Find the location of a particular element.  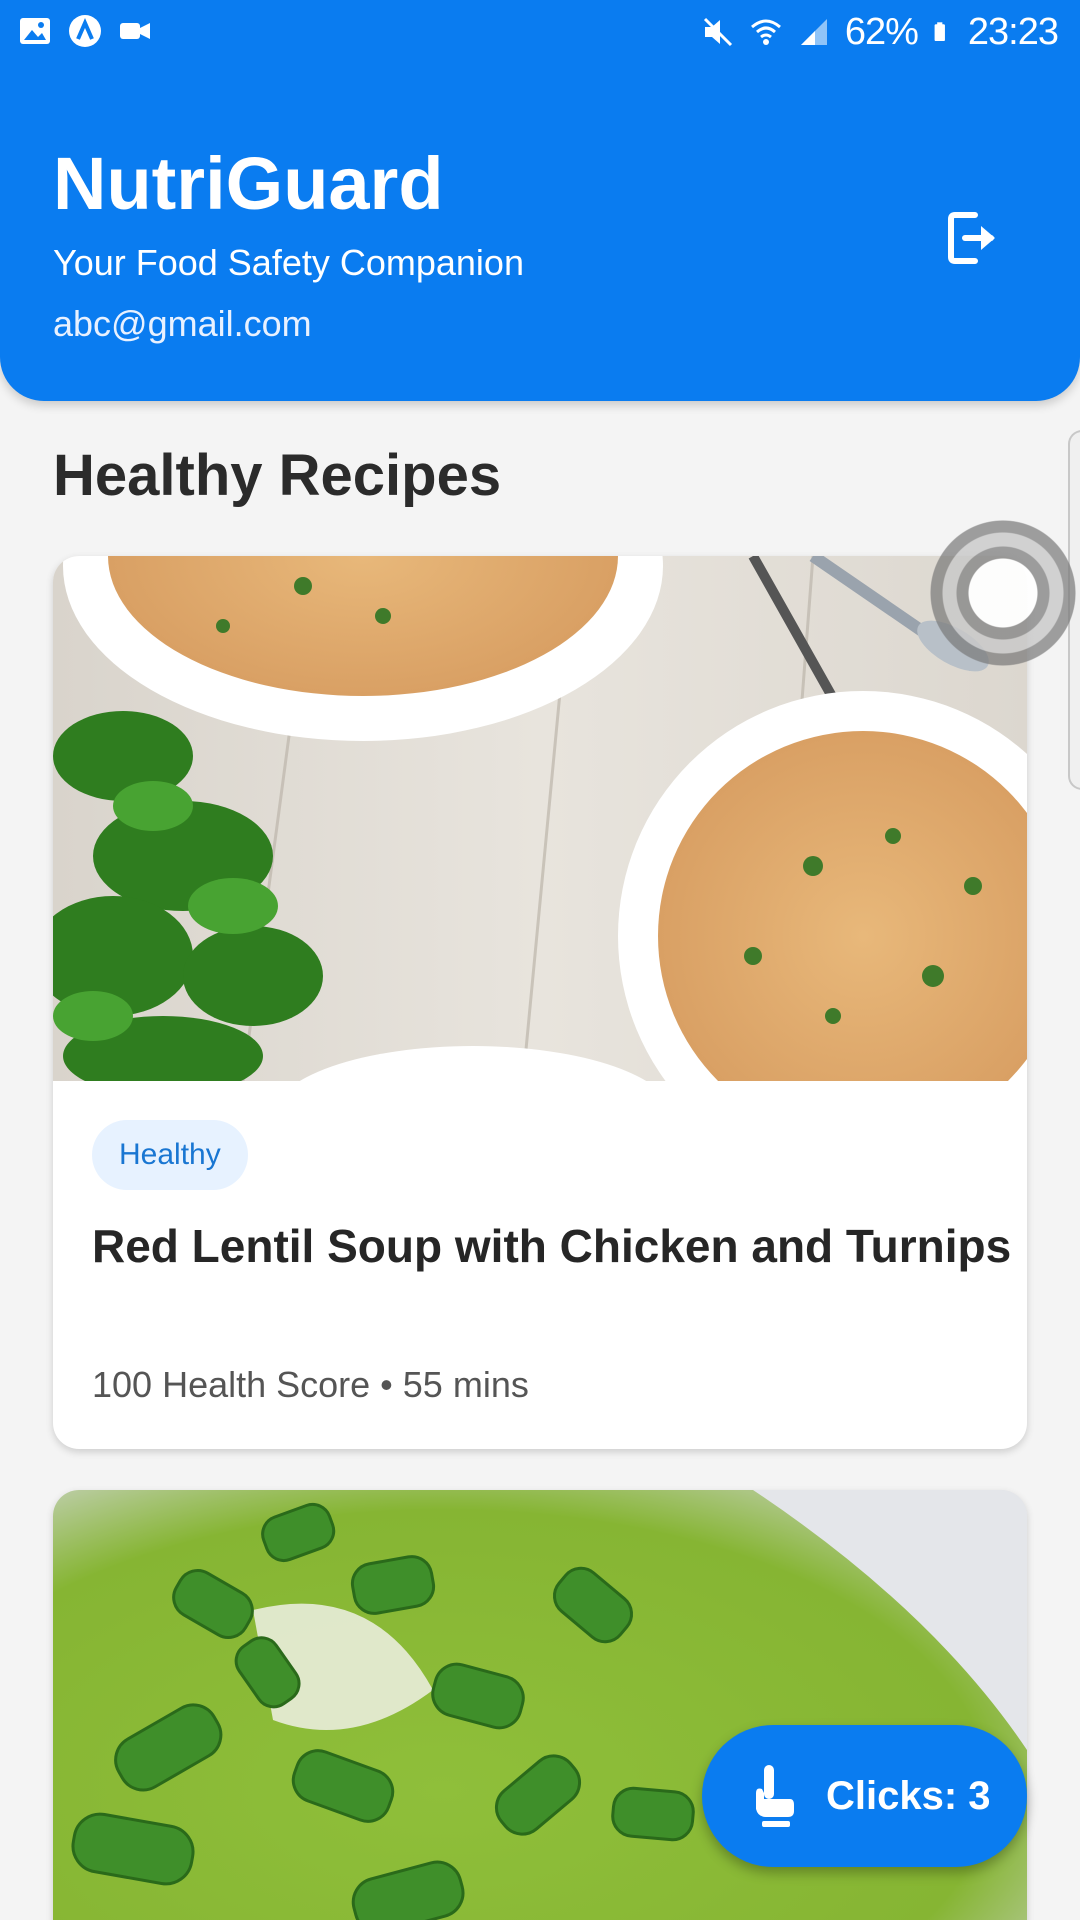

battery-icon is located at coordinates (939, 32).